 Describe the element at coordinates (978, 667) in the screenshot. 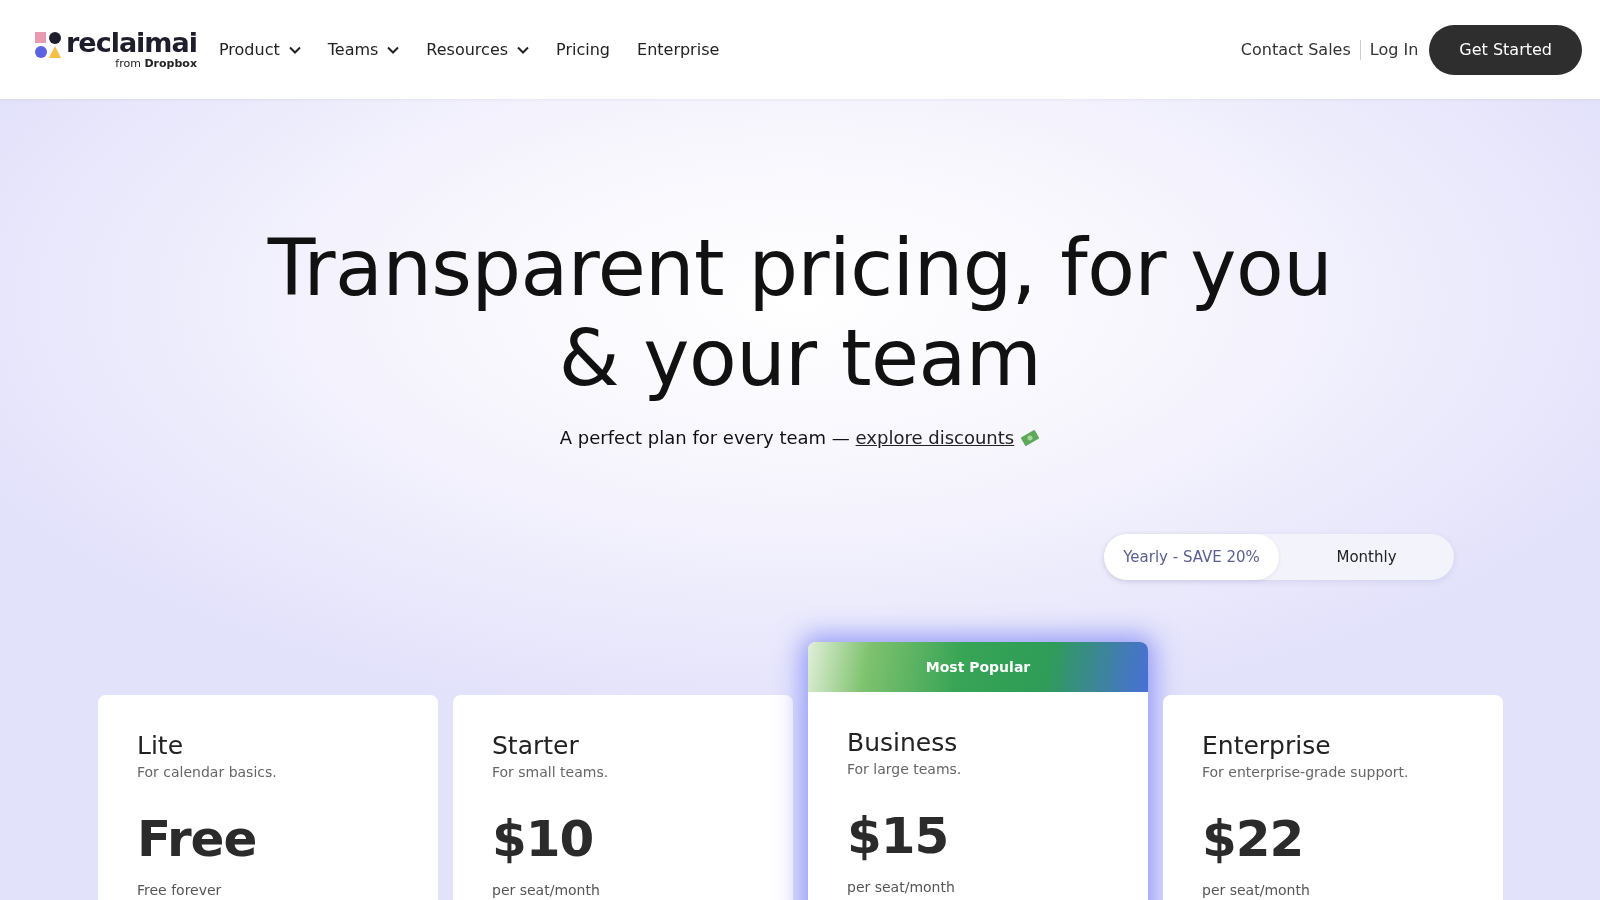

I see `popular-banner: Most Popular` at that location.